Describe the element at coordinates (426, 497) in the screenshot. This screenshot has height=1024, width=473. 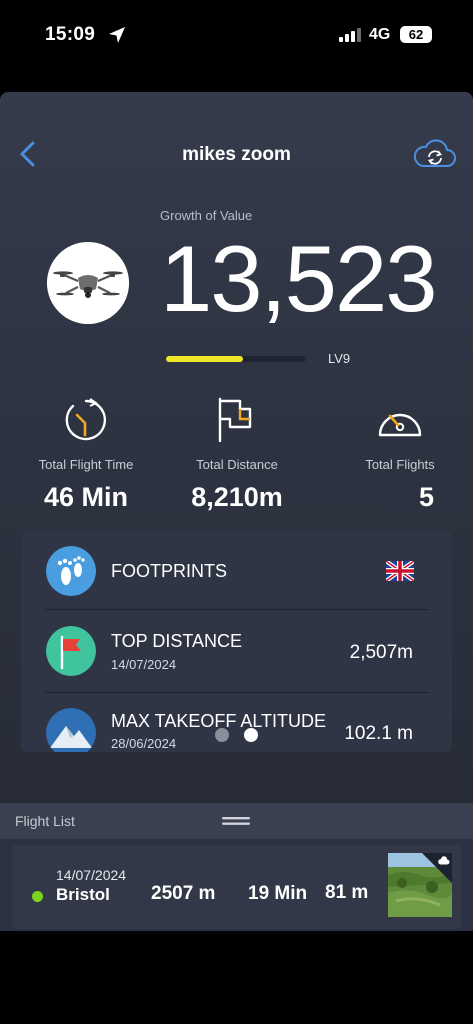
I see `stat-value: 5` at that location.